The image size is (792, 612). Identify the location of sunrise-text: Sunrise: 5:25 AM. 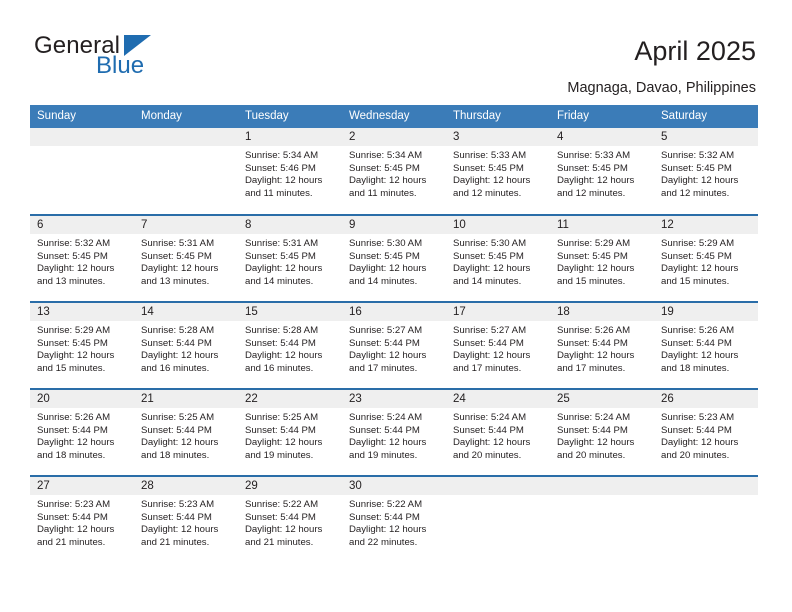
(282, 417).